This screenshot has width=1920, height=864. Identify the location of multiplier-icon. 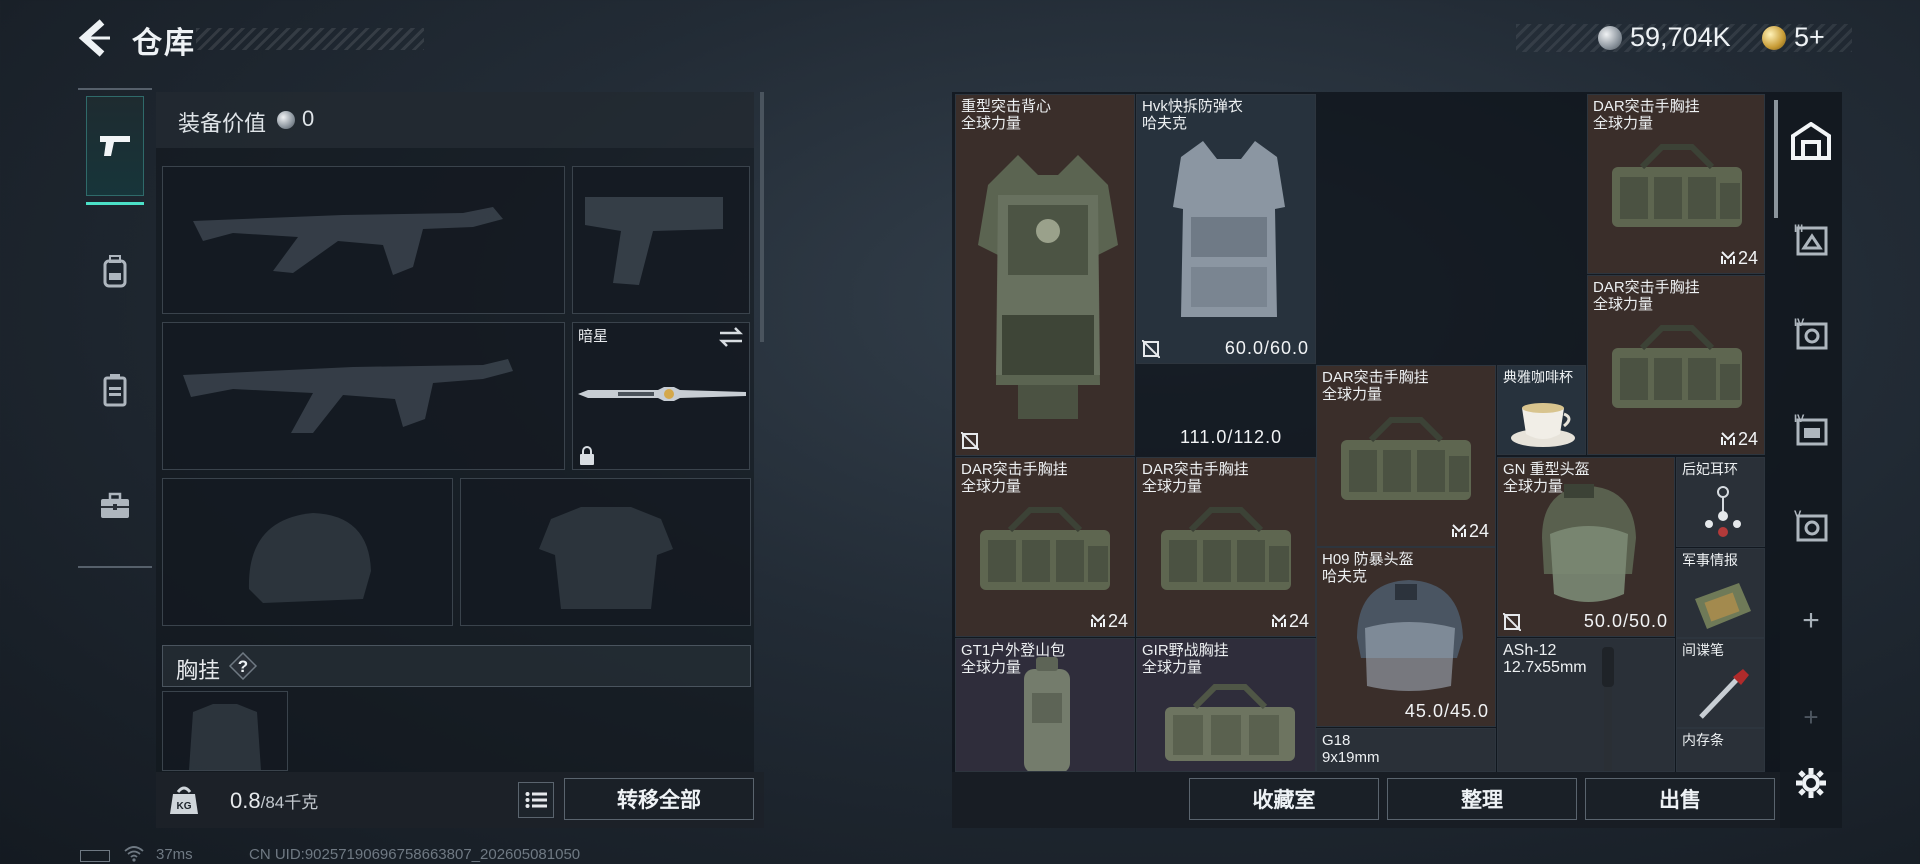
(1097, 620).